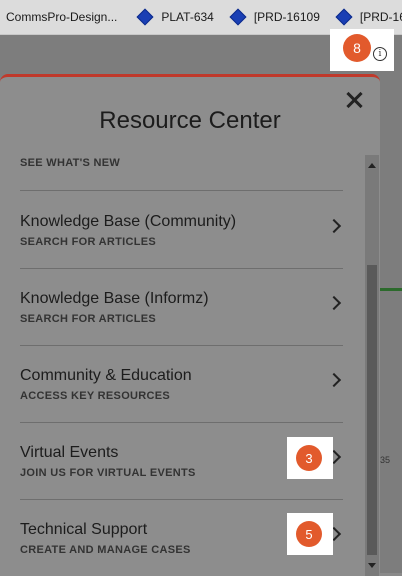  Describe the element at coordinates (372, 565) in the screenshot. I see `scroll-down-arrow-icon` at that location.